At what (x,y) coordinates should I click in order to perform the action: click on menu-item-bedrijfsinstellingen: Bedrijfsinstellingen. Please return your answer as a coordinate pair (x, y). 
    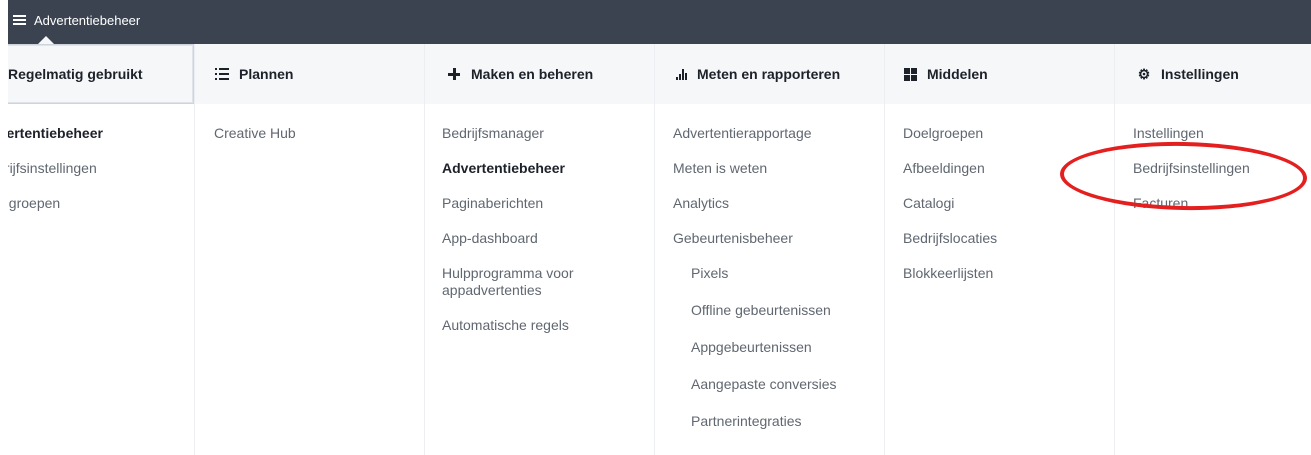
    Looking at the image, I should click on (101, 168).